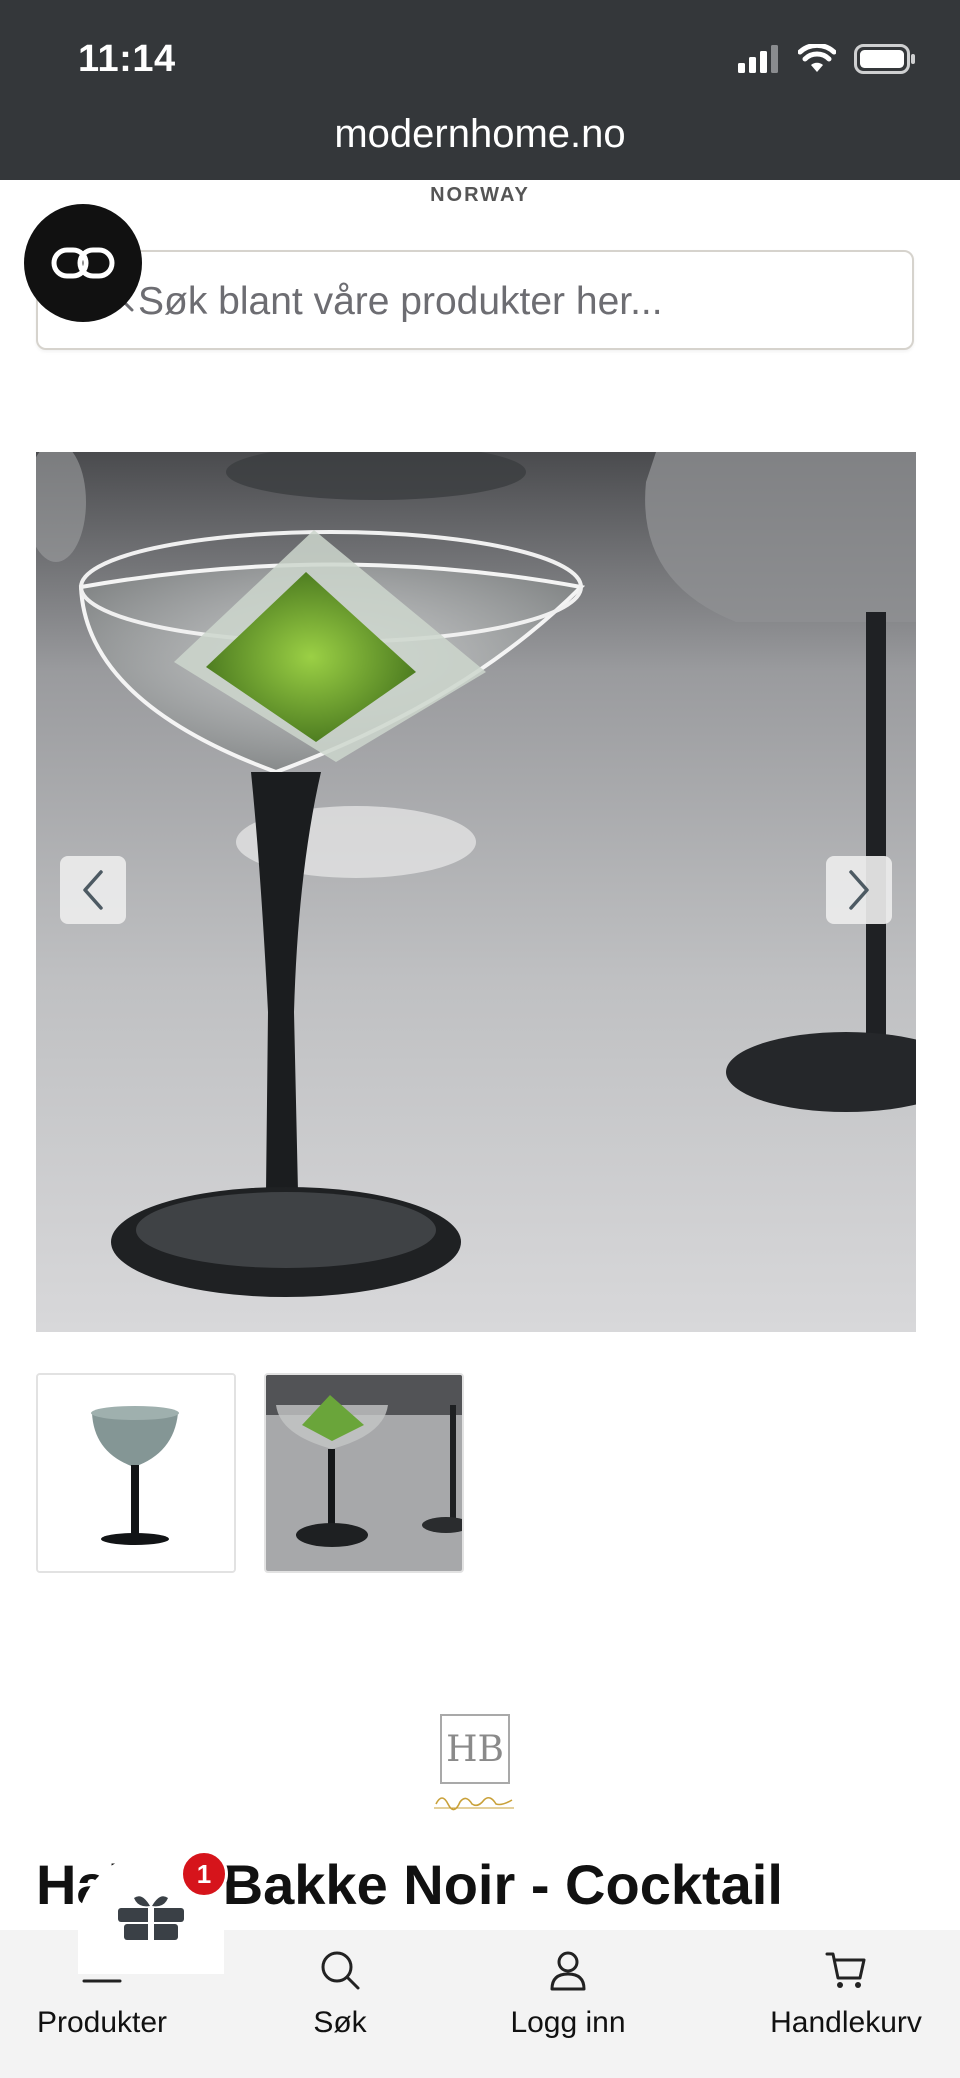 This screenshot has height=2078, width=960. I want to click on brand-logo: HB, so click(475, 1749).